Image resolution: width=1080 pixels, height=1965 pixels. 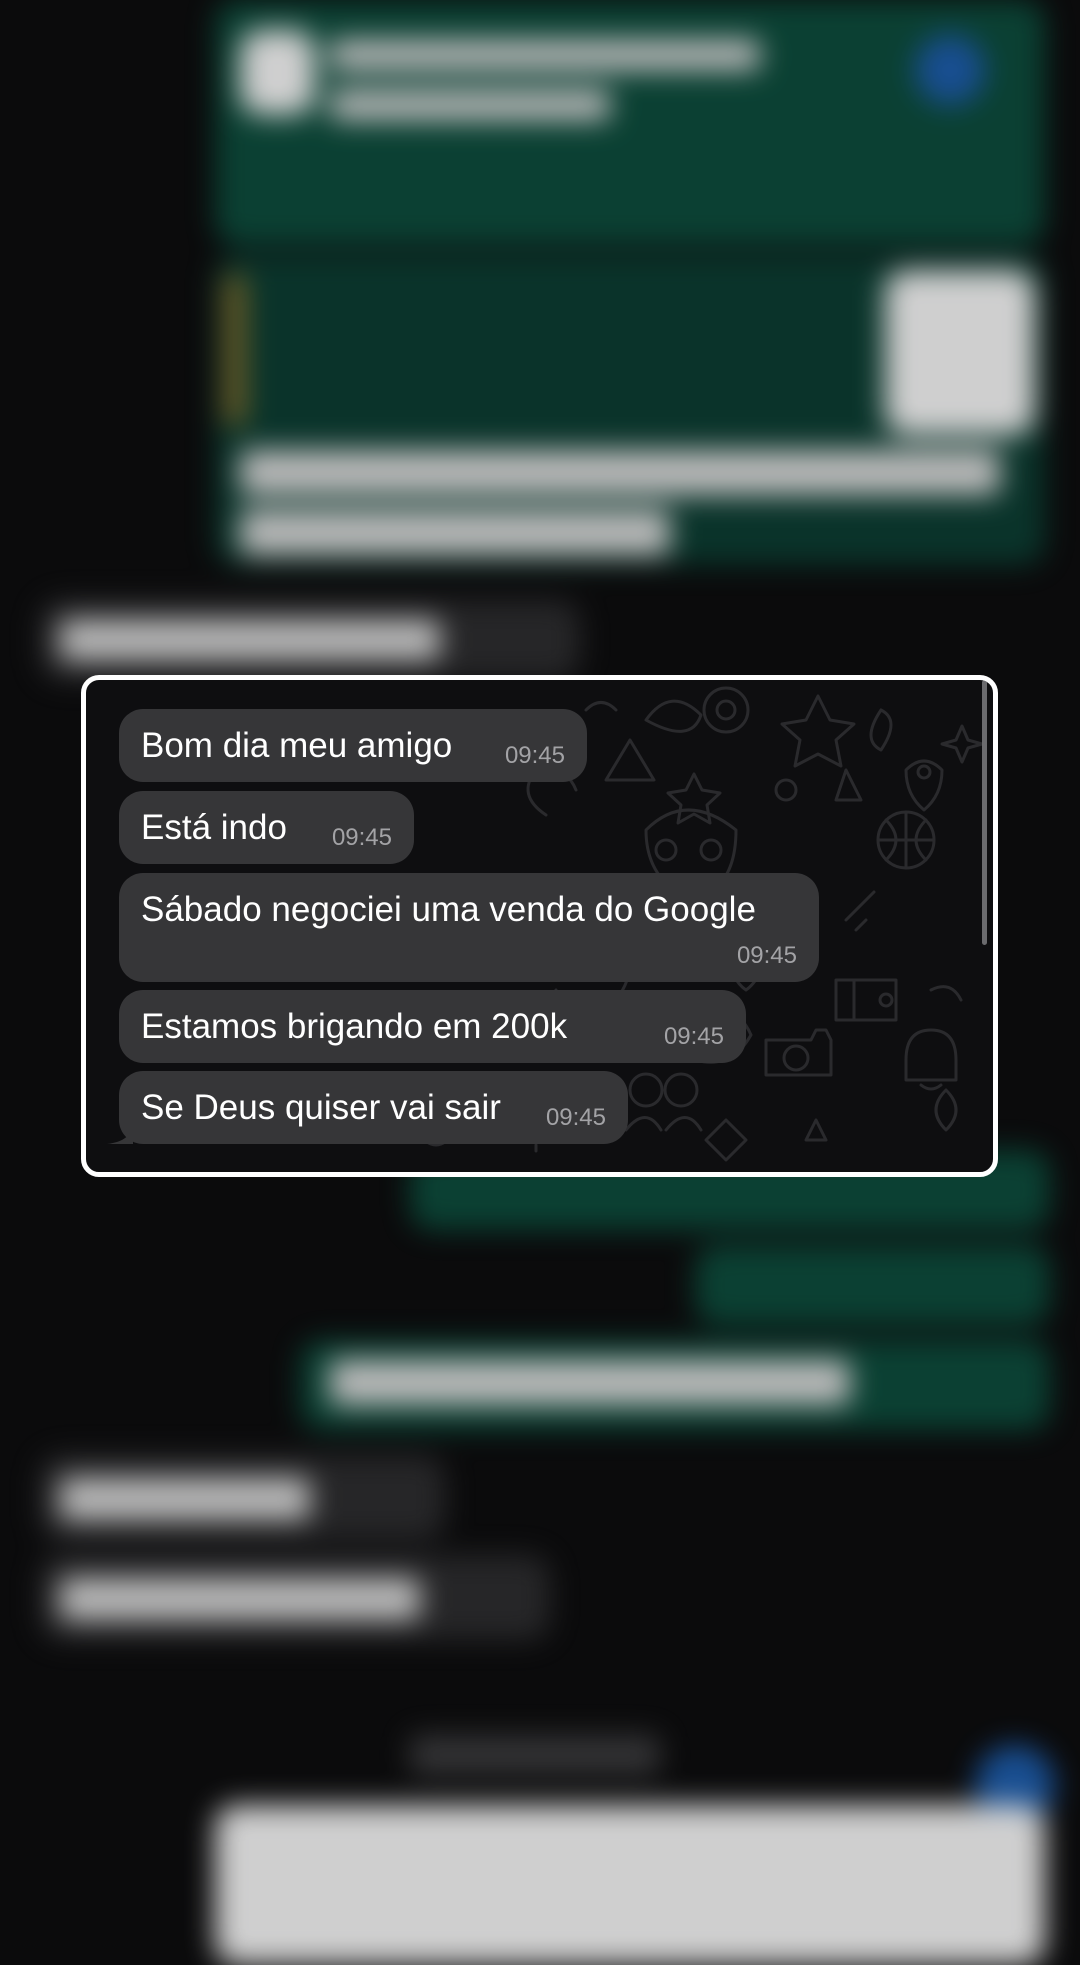 I want to click on message-bubble: Se Deus quiser vai sair 09:45, so click(x=367, y=1107).